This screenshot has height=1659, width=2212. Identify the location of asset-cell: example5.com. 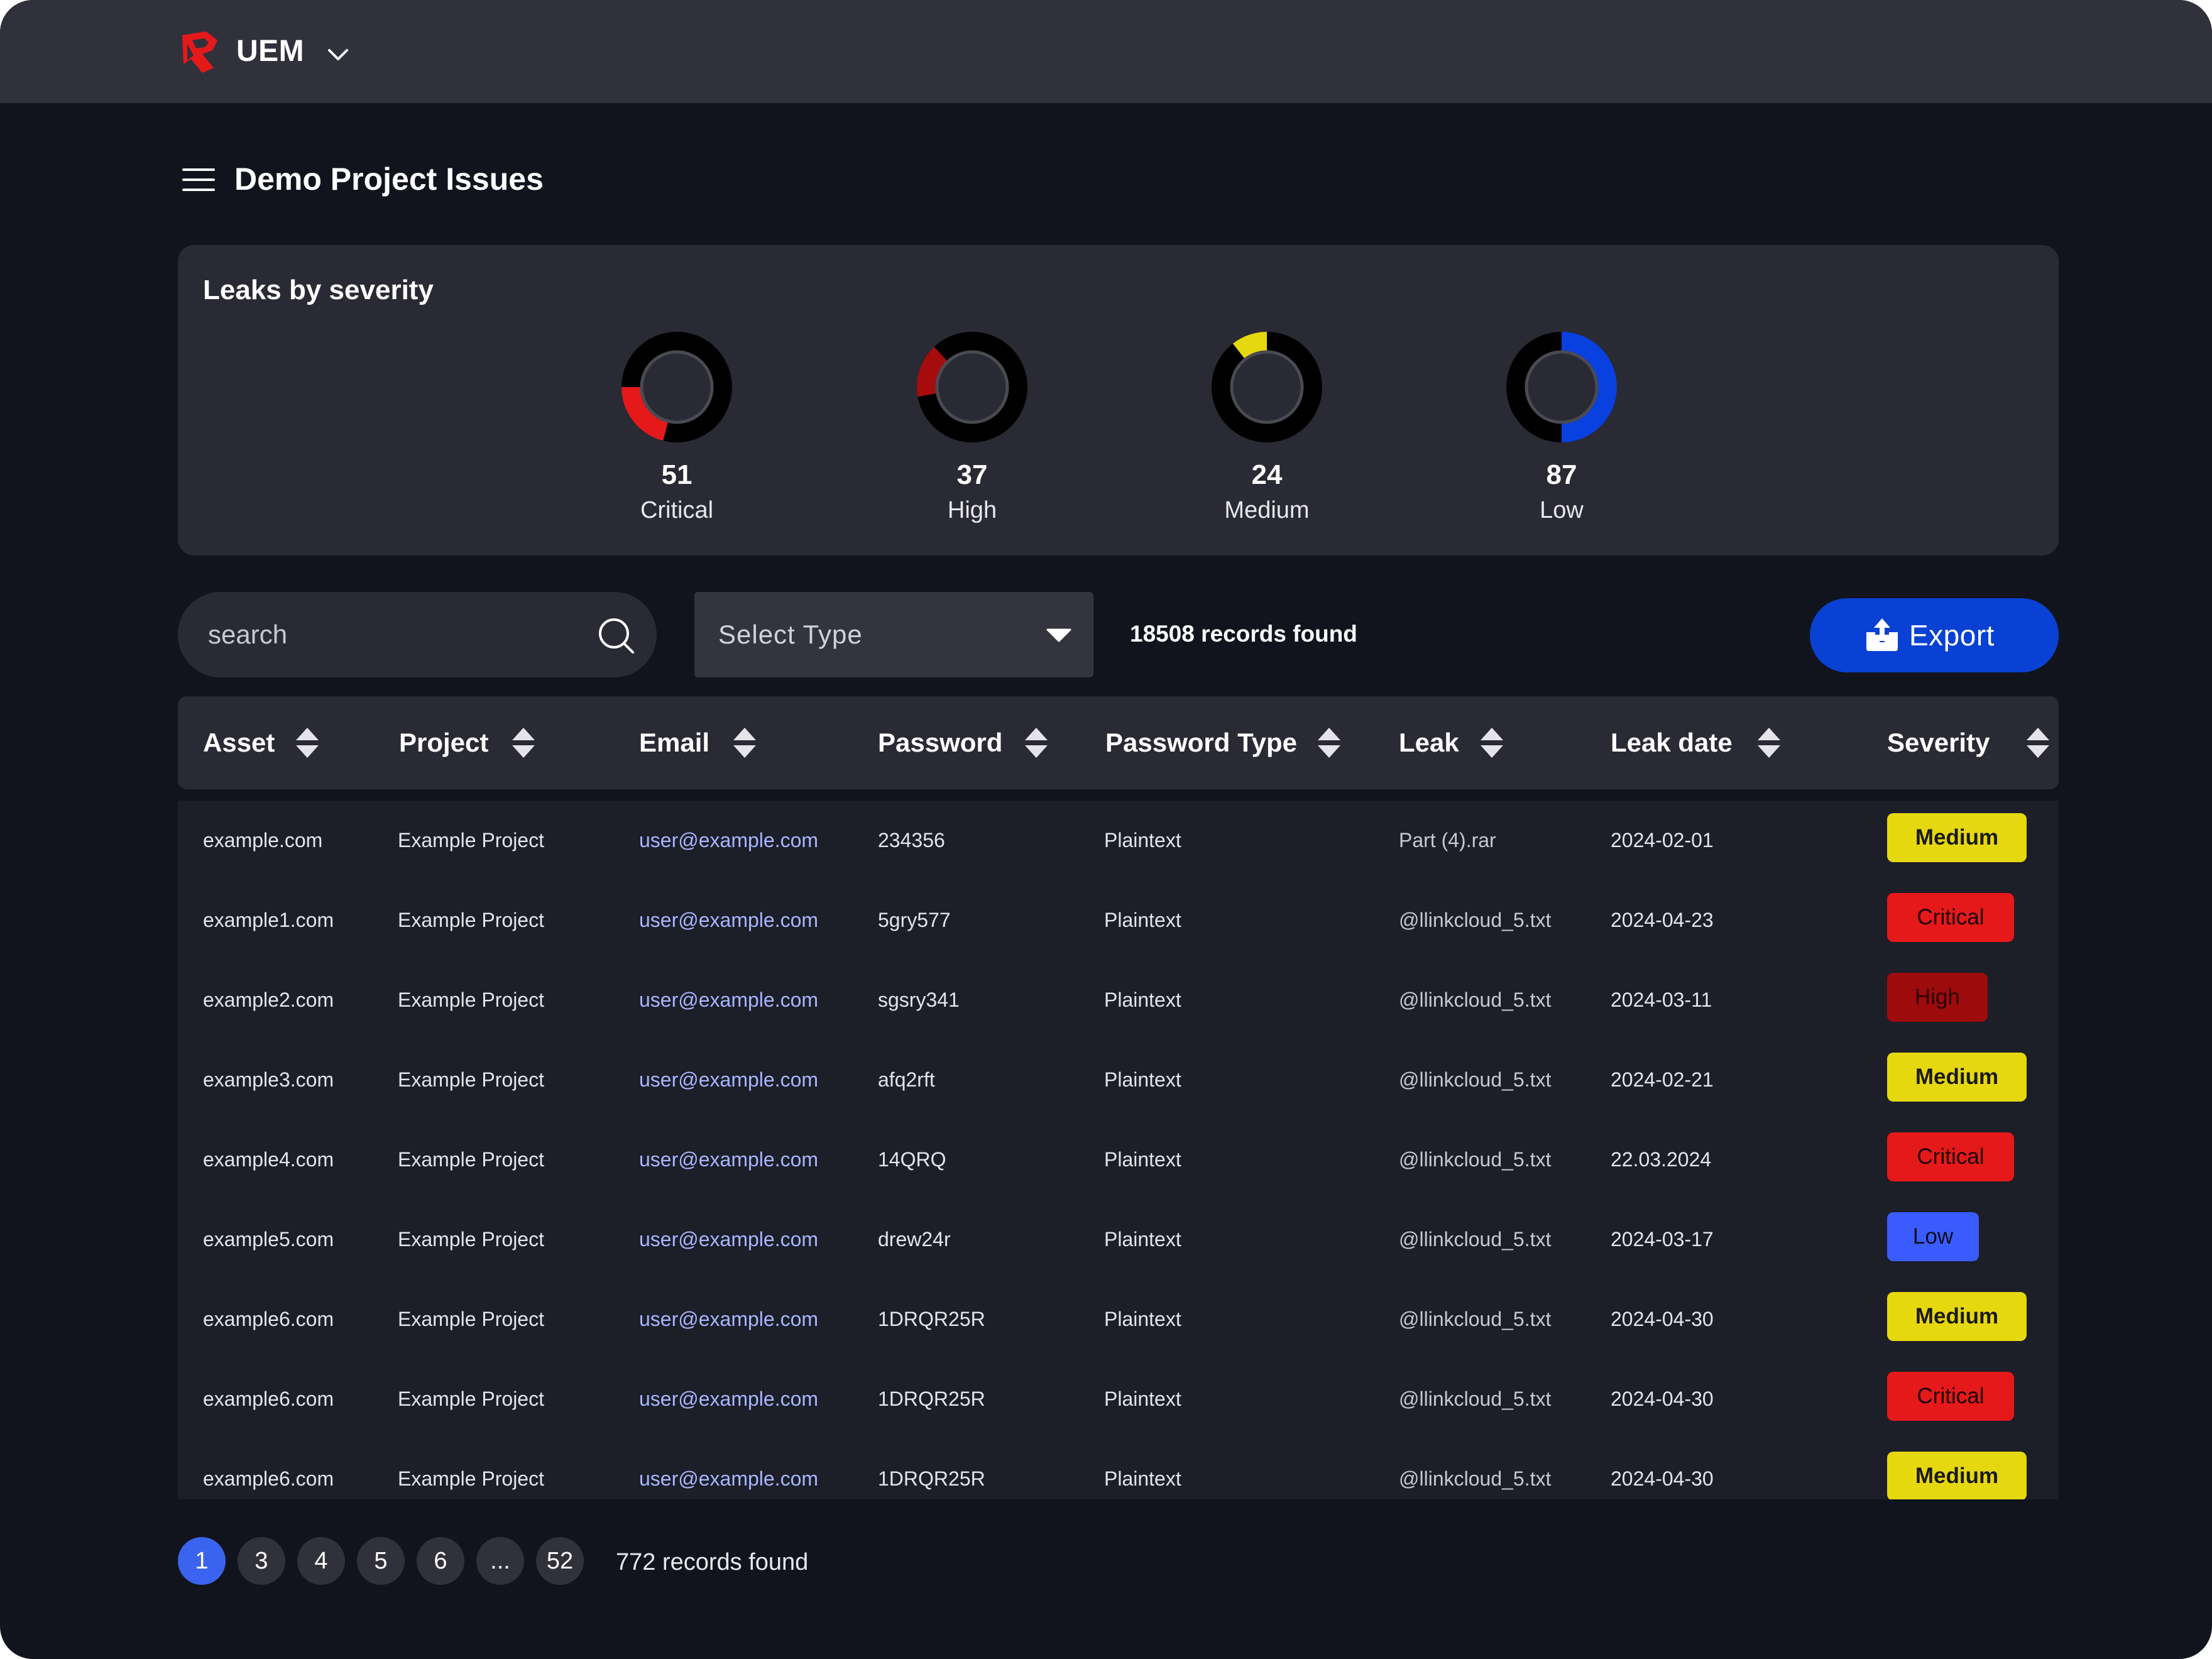
(268, 1239).